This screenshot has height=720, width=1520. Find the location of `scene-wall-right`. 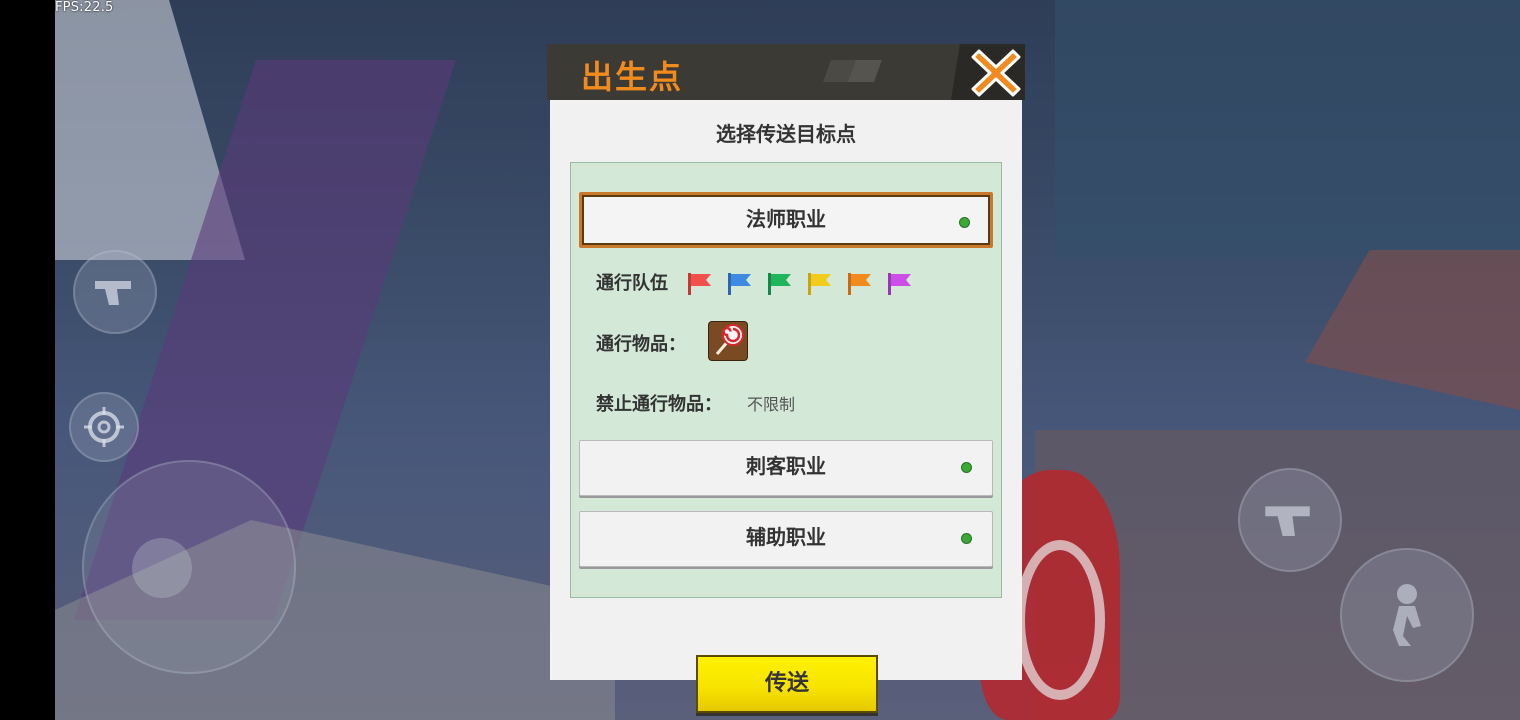

scene-wall-right is located at coordinates (1287, 130).